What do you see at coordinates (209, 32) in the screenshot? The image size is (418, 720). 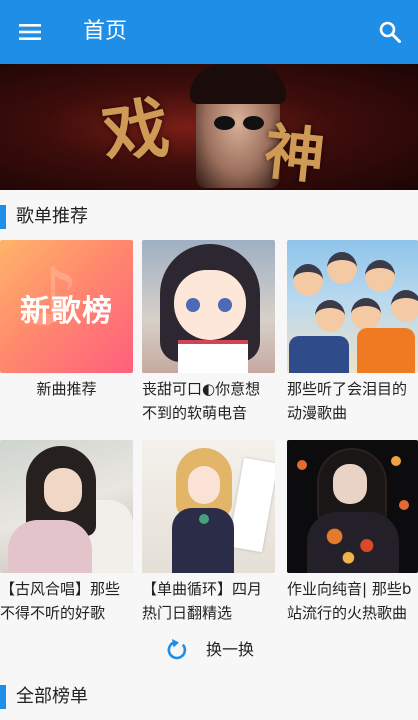 I see `app-bar: 首页` at bounding box center [209, 32].